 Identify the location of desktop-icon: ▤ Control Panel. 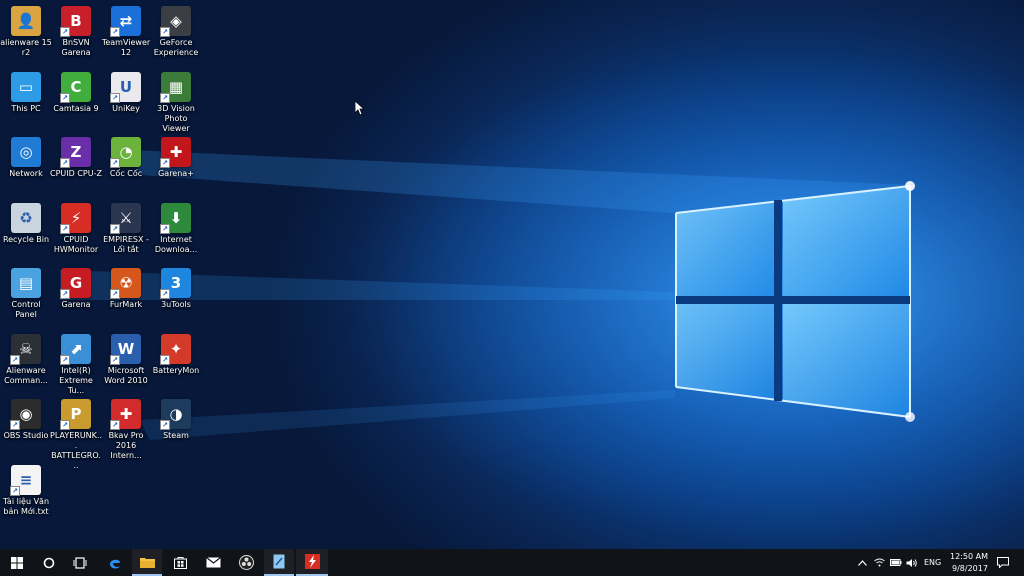
(26, 292).